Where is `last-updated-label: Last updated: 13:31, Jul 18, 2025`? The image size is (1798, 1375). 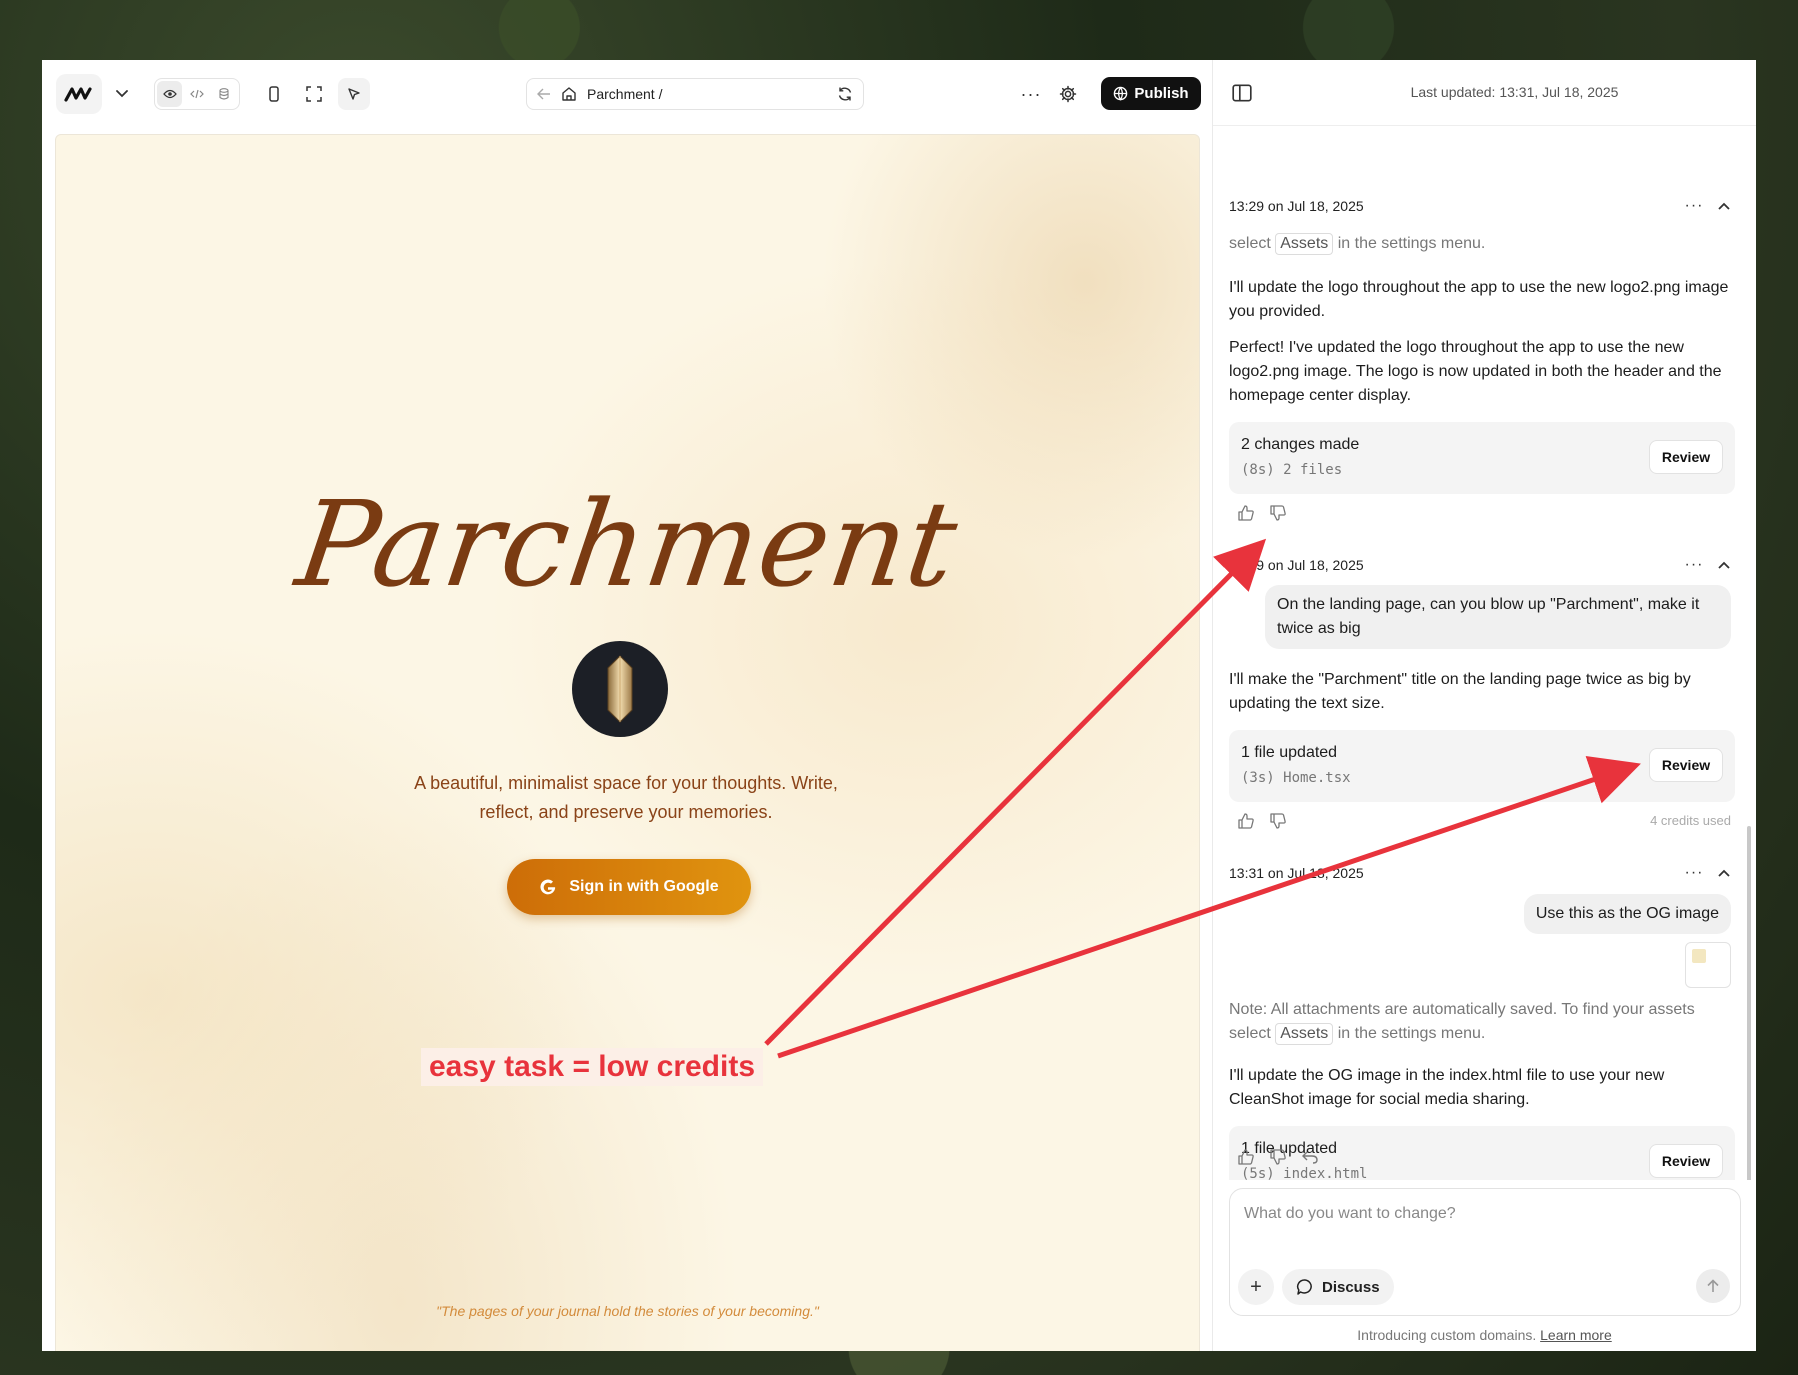
last-updated-label: Last updated: 13:31, Jul 18, 2025 is located at coordinates (1514, 92).